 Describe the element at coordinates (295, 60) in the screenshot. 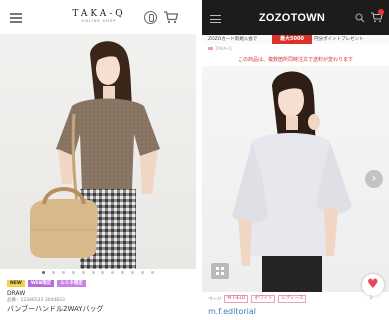

I see `notice-text: この商品は、複数箇所同時注文で送料が変わります` at that location.